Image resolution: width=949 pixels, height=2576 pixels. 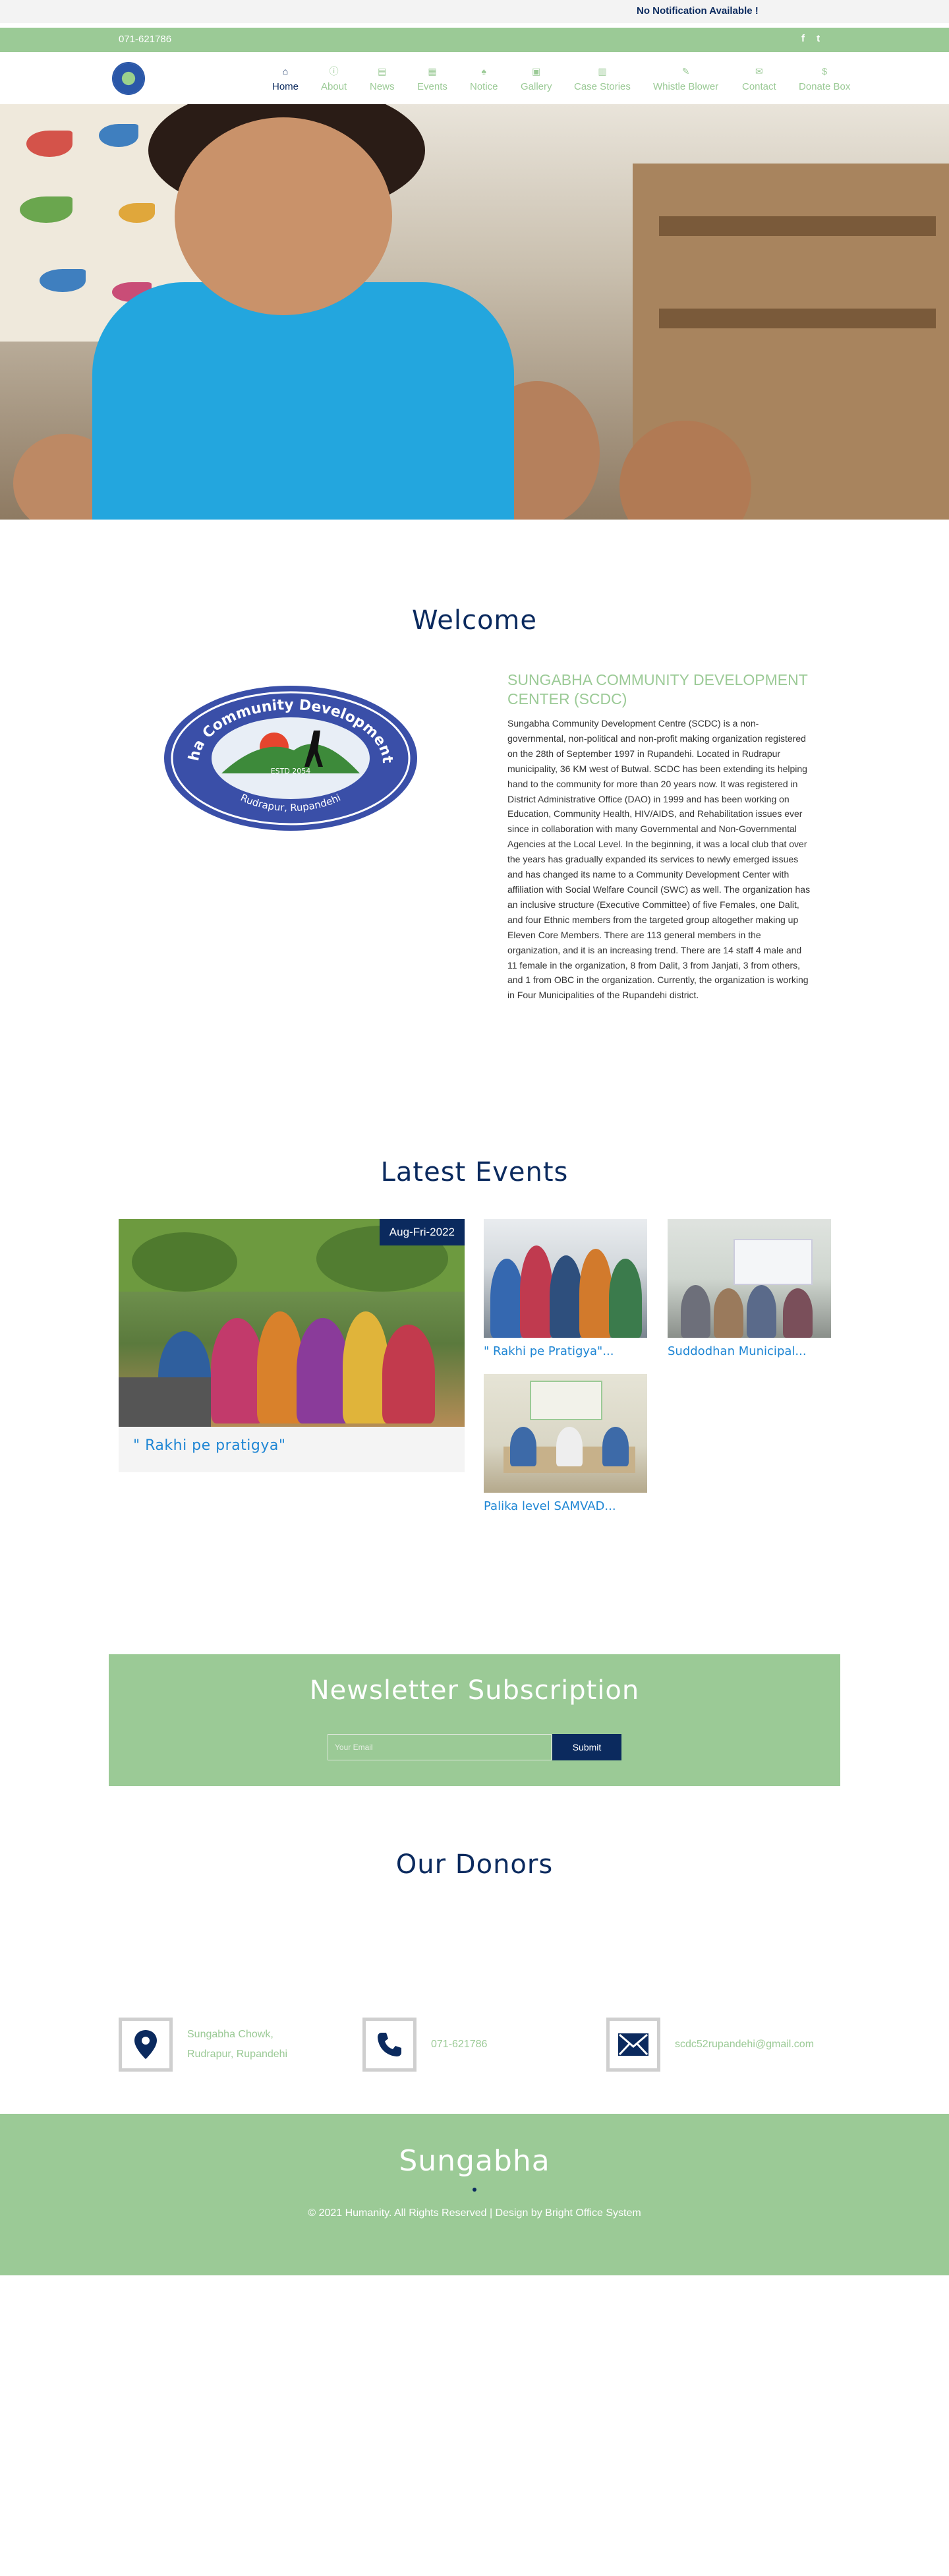 What do you see at coordinates (759, 79) in the screenshot?
I see `nav-contact: ✉ Contact` at bounding box center [759, 79].